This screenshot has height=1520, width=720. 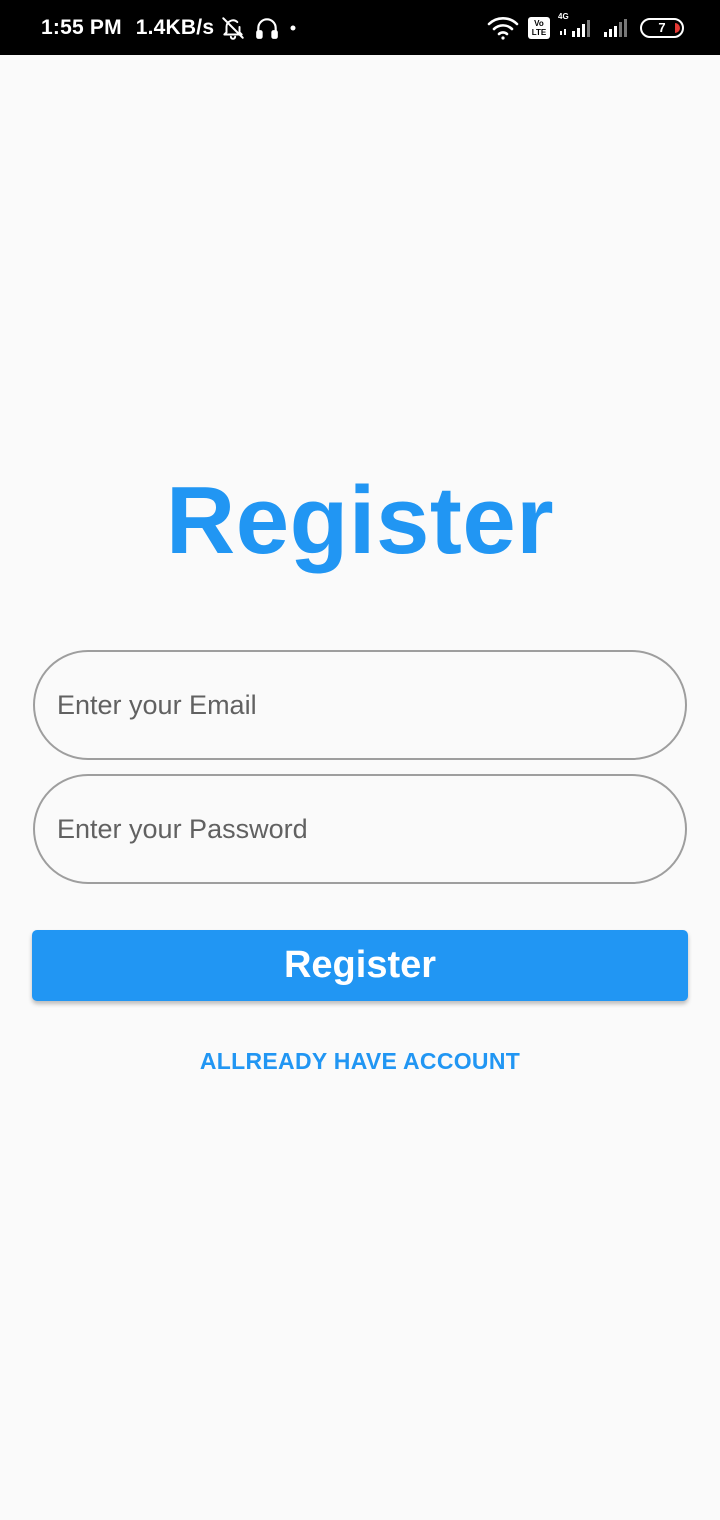 I want to click on password-input, so click(x=357, y=829).